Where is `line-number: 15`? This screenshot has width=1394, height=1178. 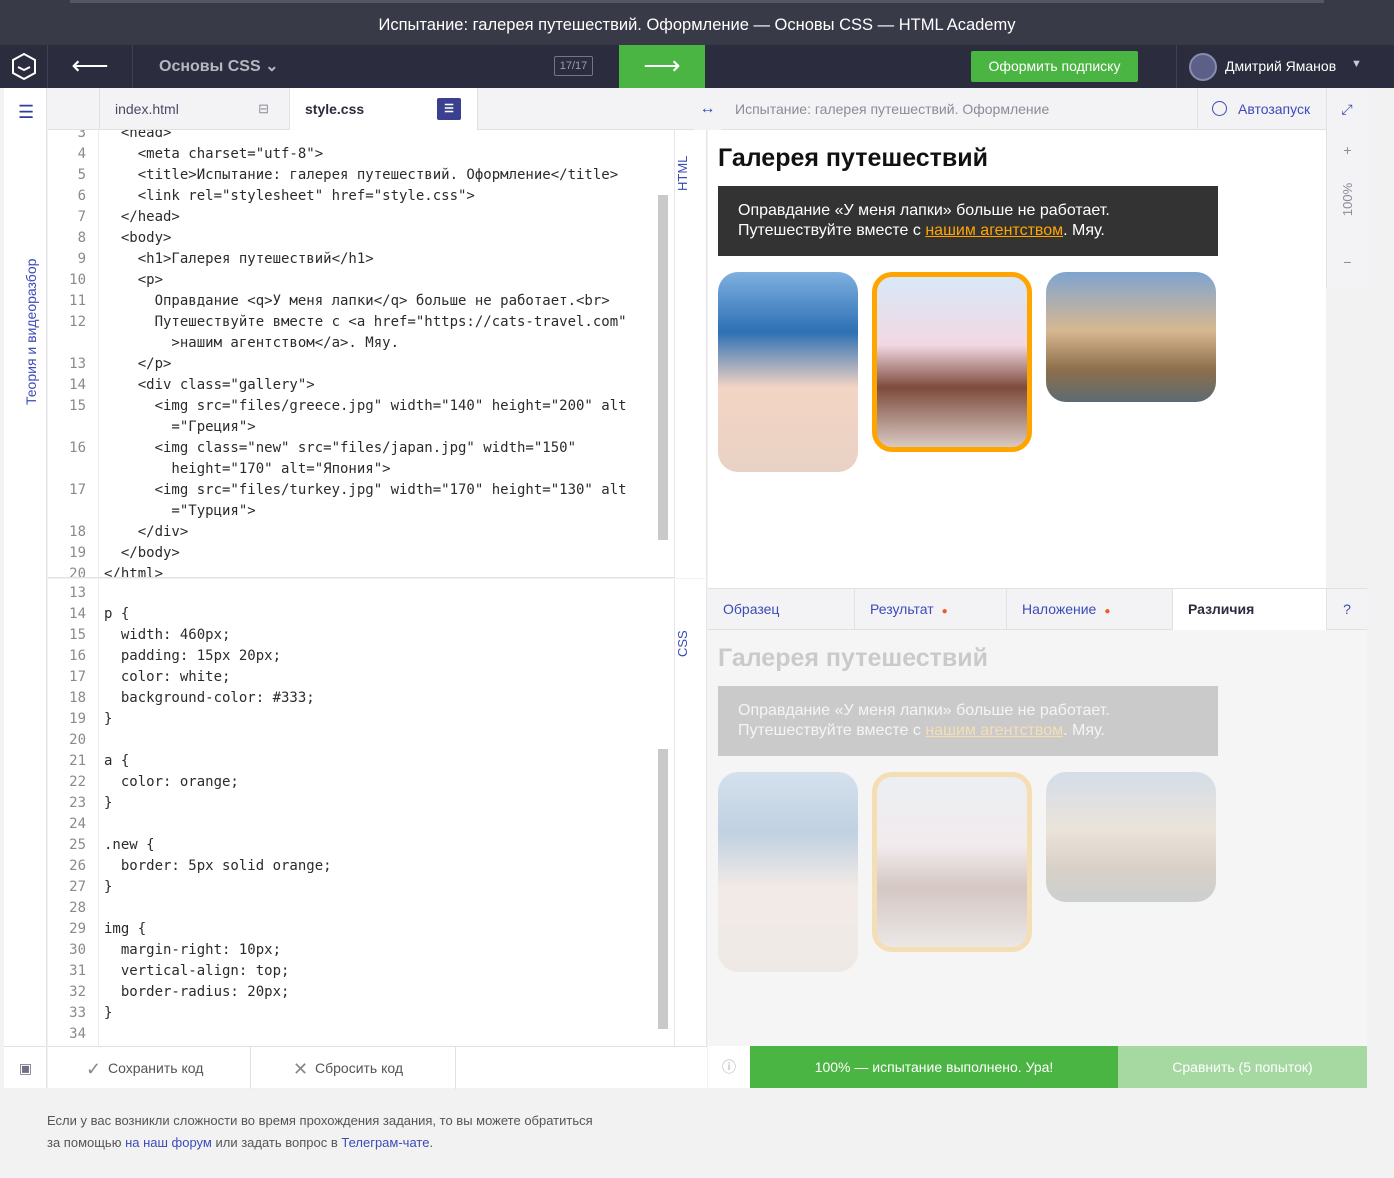
line-number: 15 is located at coordinates (77, 635).